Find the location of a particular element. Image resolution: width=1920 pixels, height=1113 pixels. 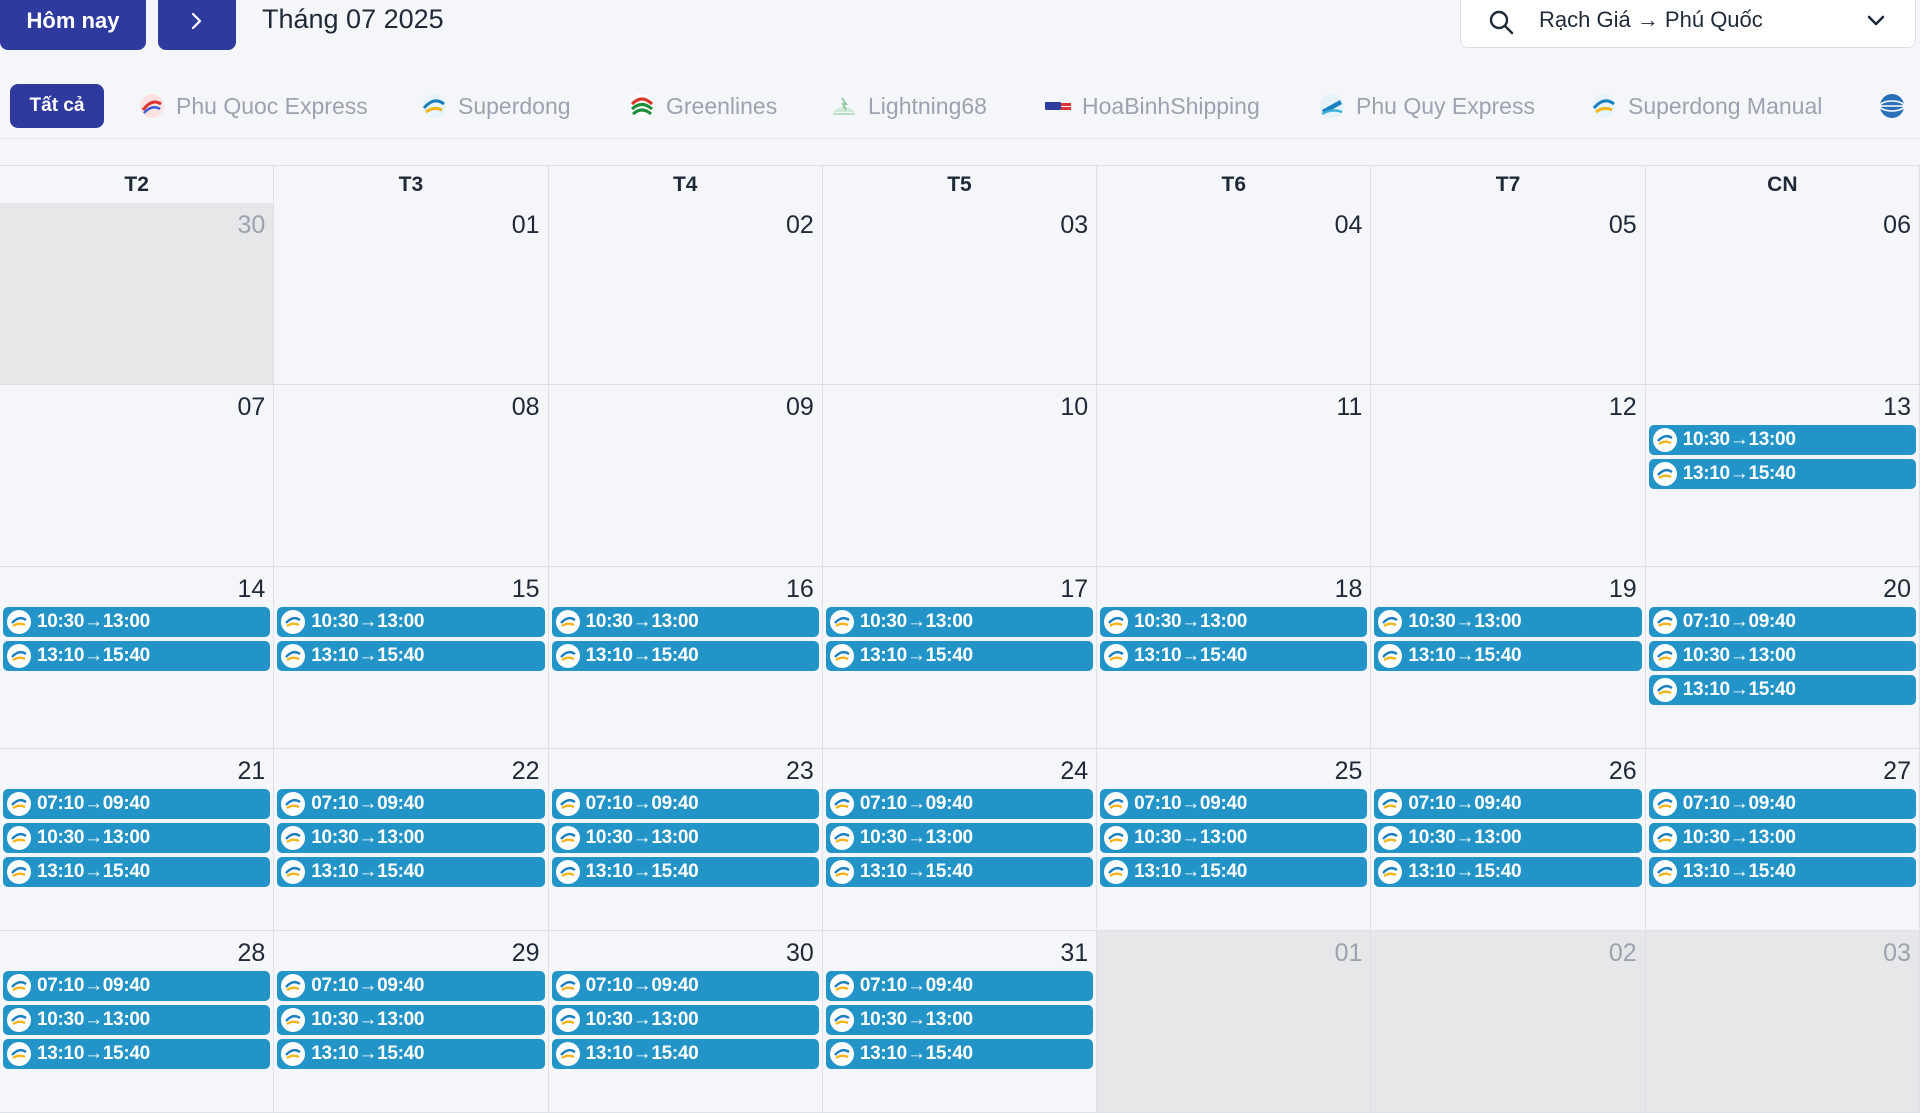

day-number: 16 is located at coordinates (800, 589).